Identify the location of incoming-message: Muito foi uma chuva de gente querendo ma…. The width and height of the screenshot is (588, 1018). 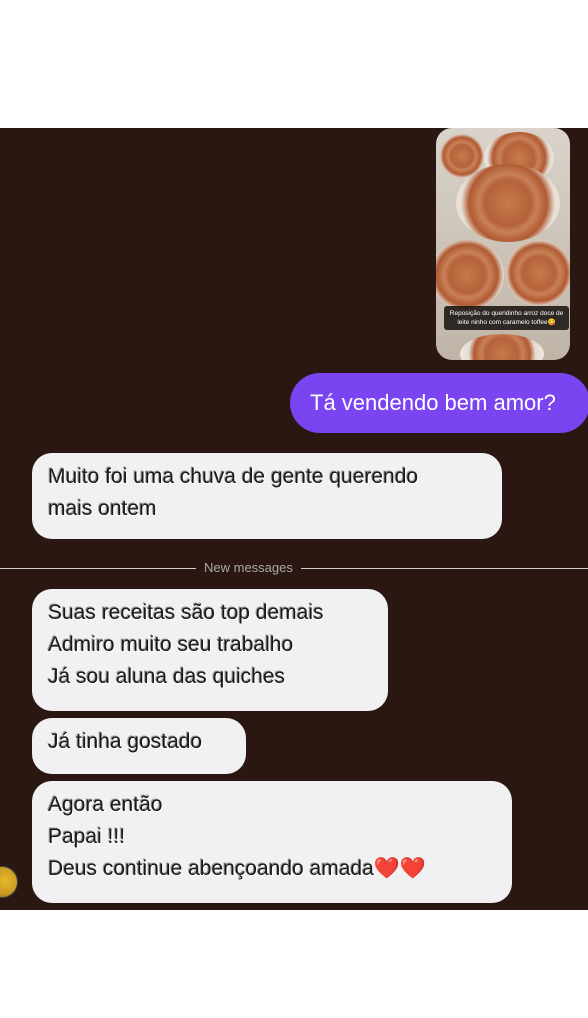
(267, 496).